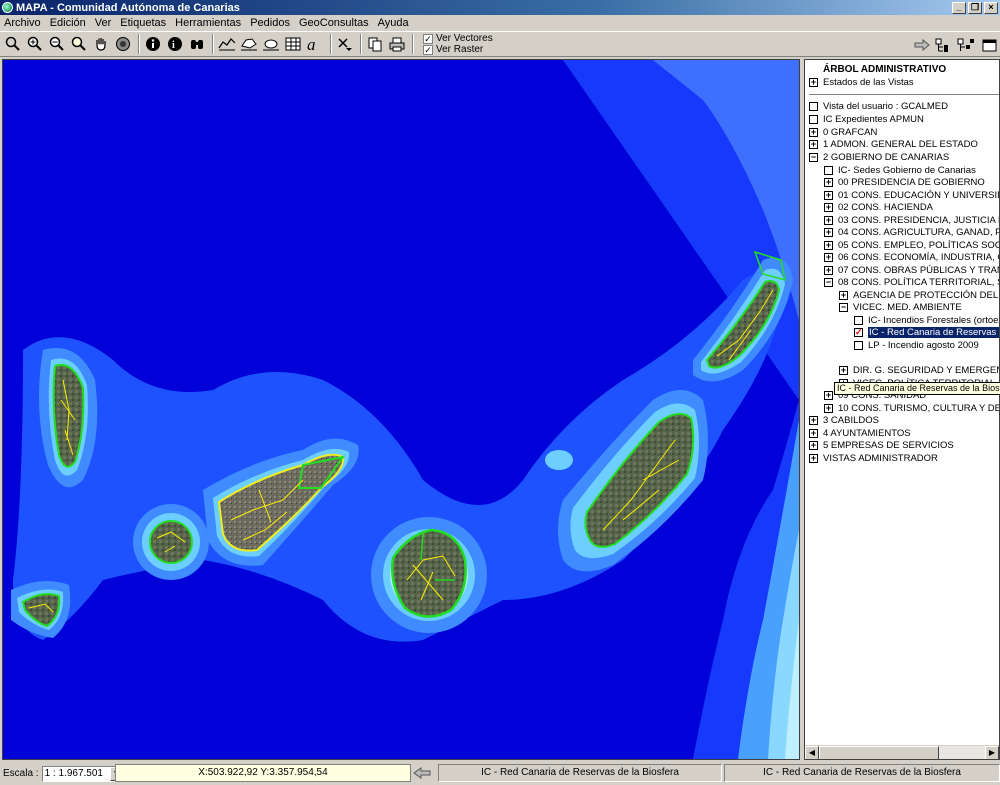  I want to click on tree-horizontal-scrollbar: ◀ ▶, so click(902, 752).